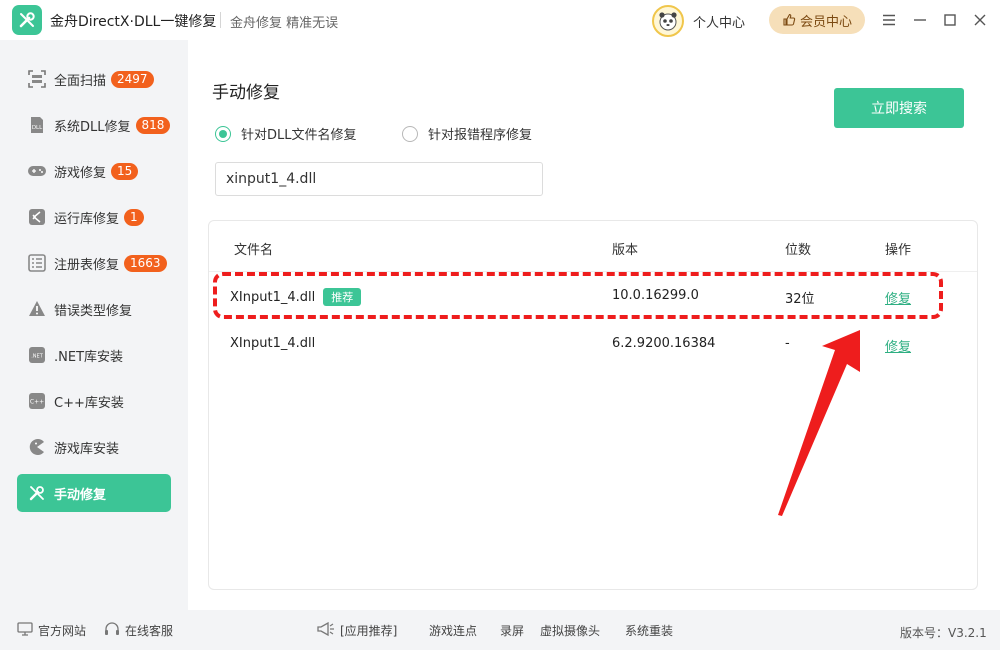 This screenshot has width=1000, height=650. Describe the element at coordinates (480, 135) in the screenshot. I see `radio-label: 针对报错程序修复` at that location.